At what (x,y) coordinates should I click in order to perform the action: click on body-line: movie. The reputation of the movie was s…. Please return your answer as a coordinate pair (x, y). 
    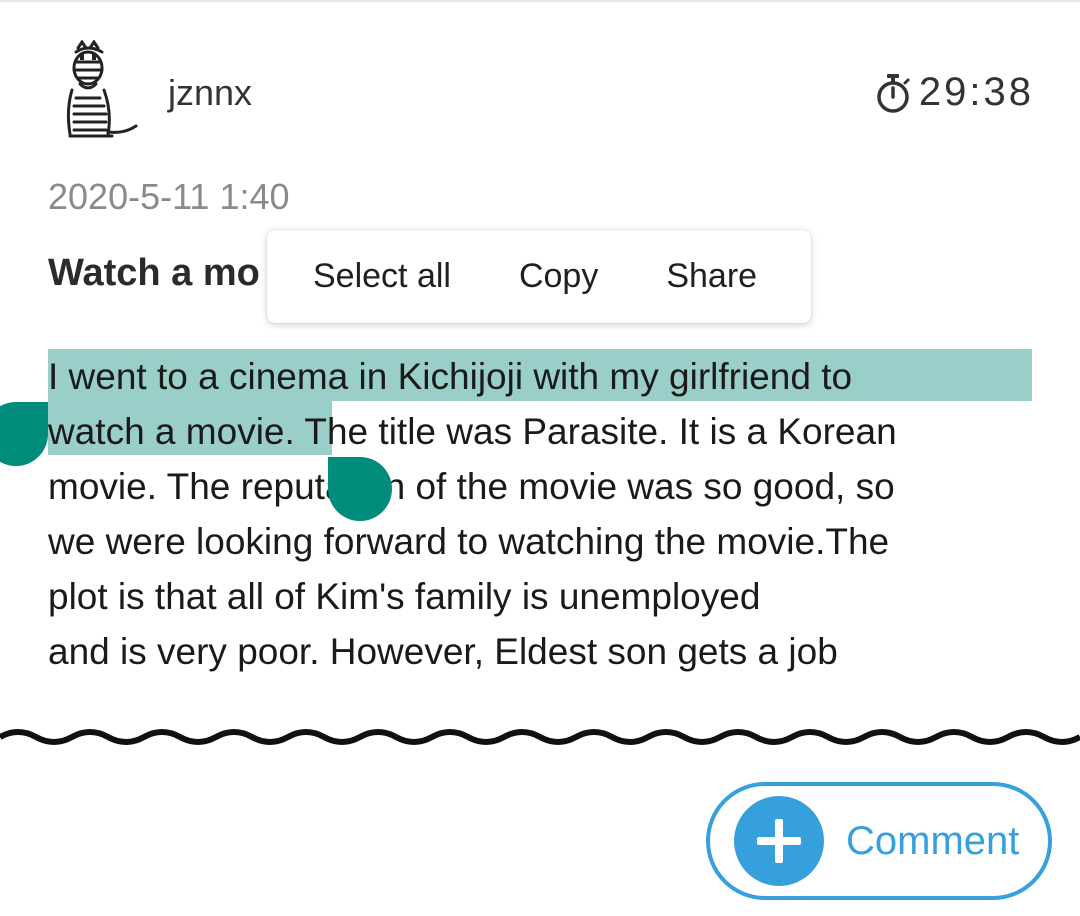
    Looking at the image, I should click on (471, 486).